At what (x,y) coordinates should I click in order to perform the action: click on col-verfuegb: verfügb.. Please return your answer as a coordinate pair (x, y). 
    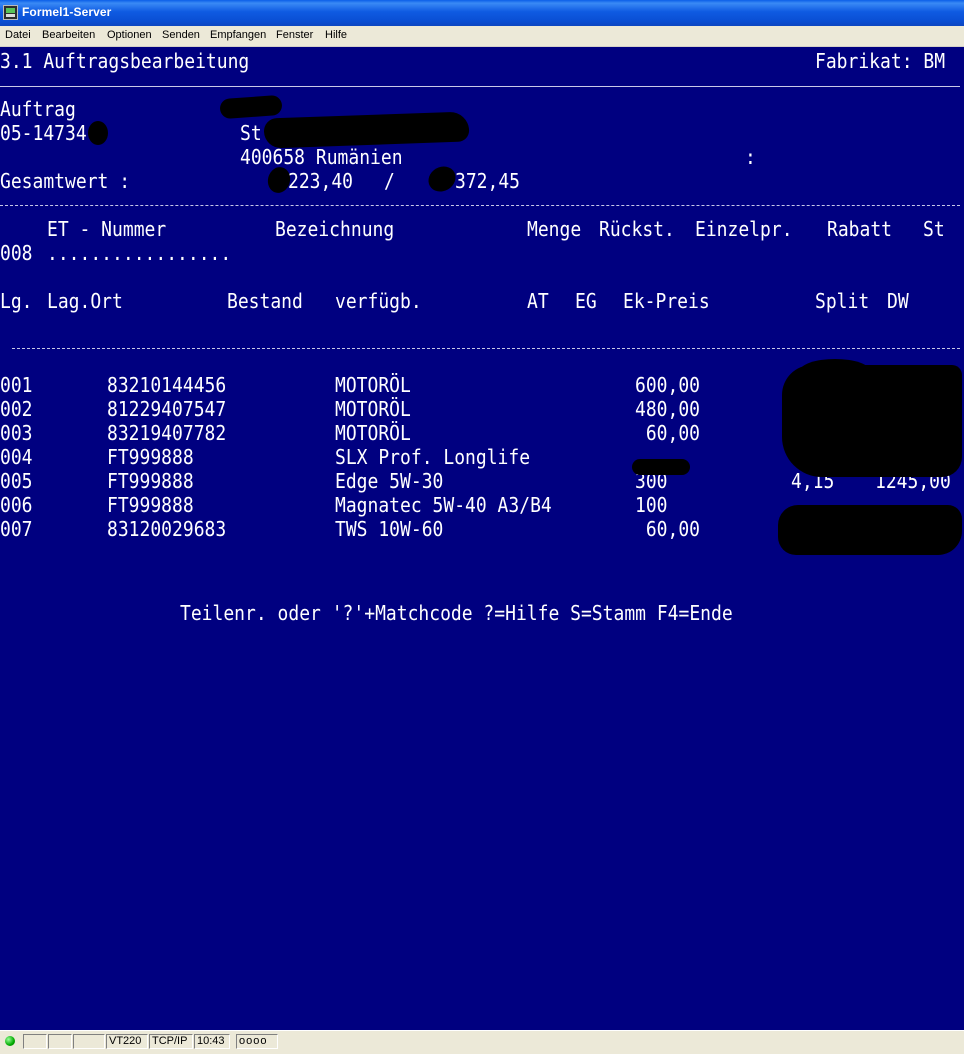
    Looking at the image, I should click on (378, 301).